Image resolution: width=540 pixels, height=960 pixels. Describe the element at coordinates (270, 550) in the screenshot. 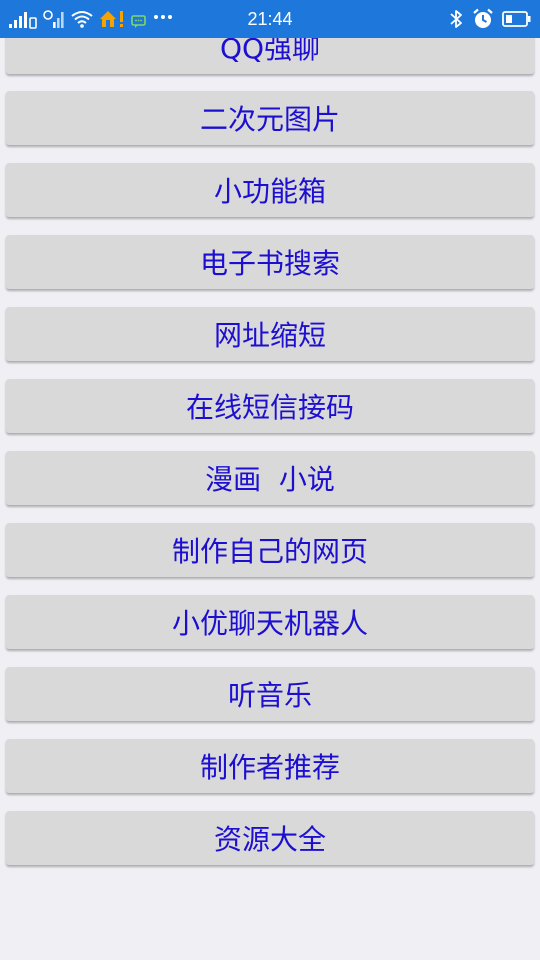

I see `menu-button-make-webpage: 制作自己的网页` at that location.